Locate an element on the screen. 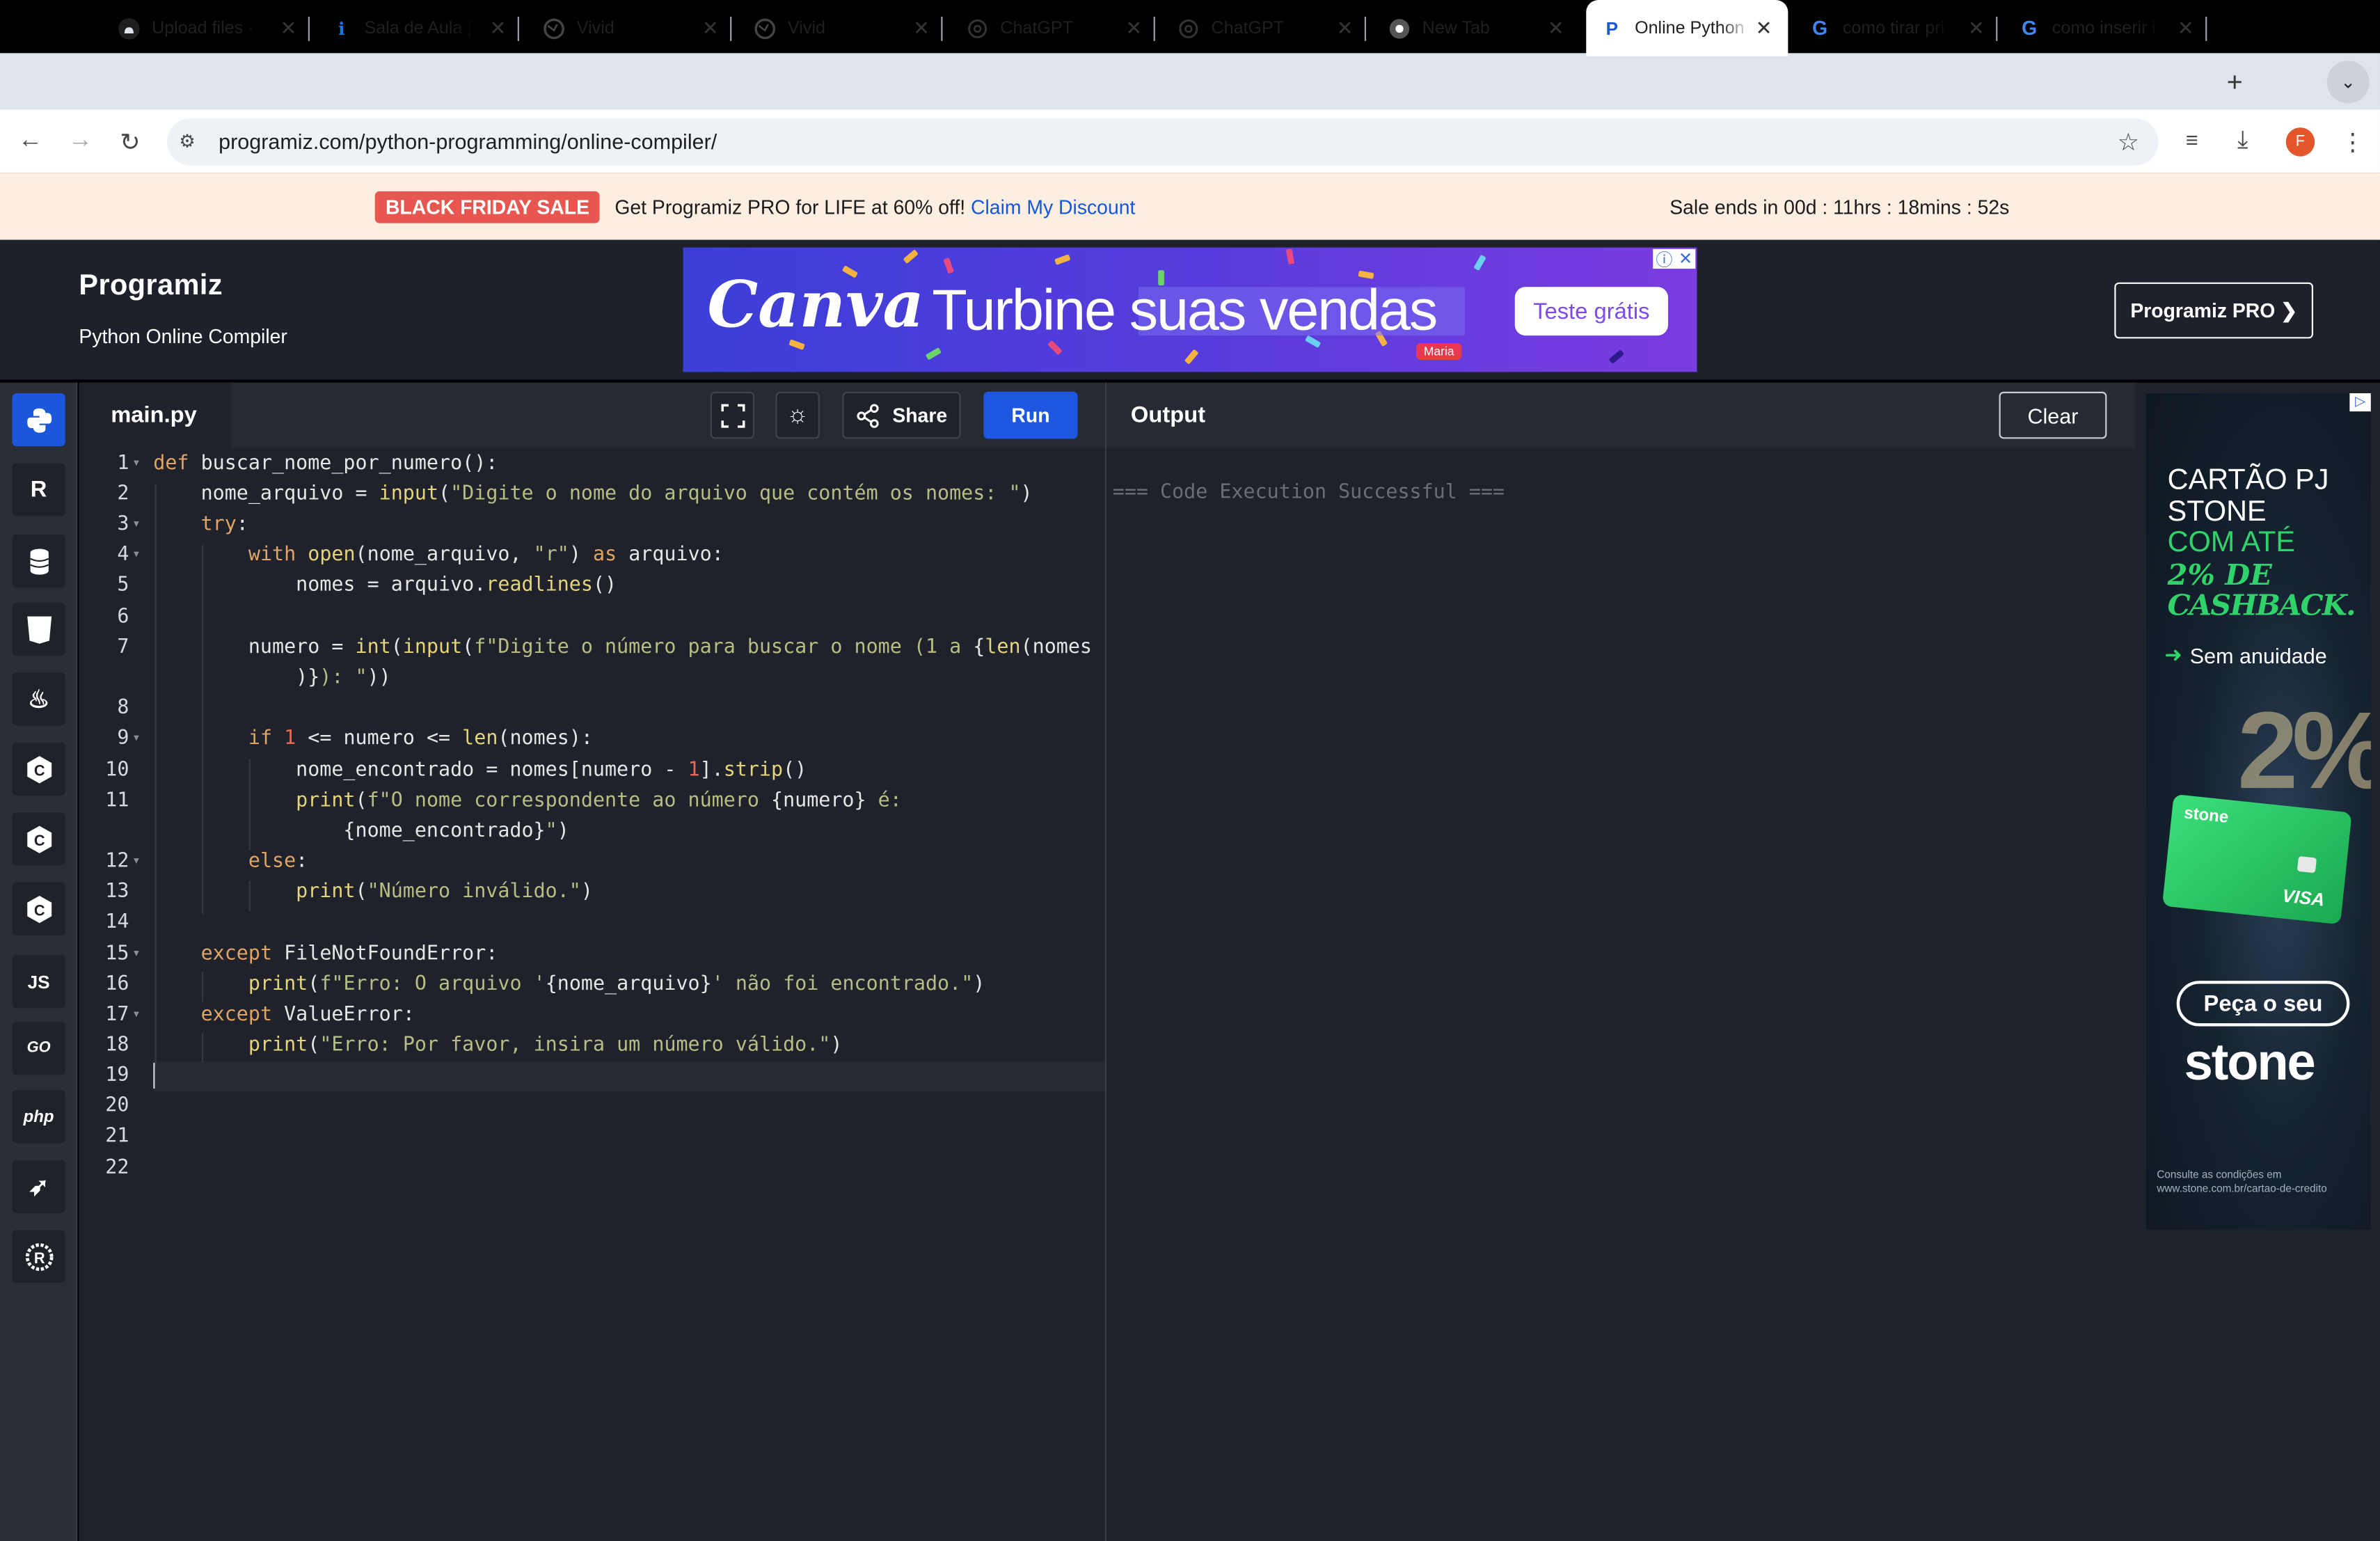  tab-search-chevron-icon: ⌄ is located at coordinates (2348, 82).